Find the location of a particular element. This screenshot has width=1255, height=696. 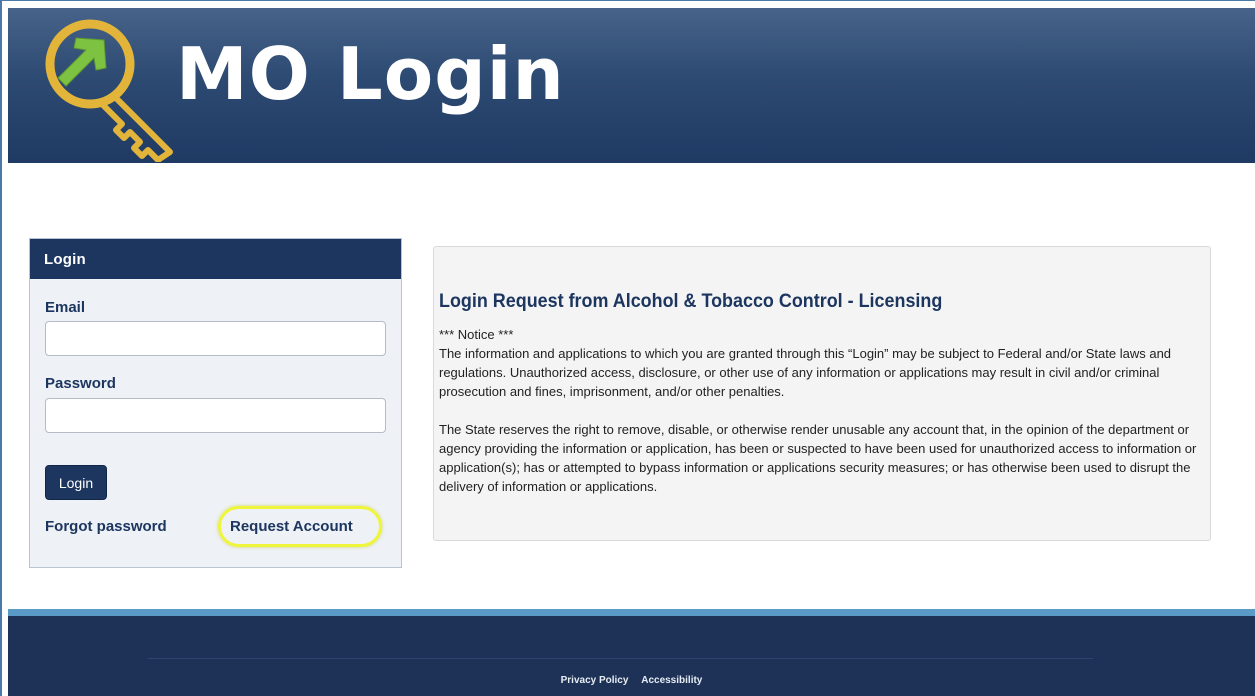

notice-heading: *** Notice *** is located at coordinates (476, 334).